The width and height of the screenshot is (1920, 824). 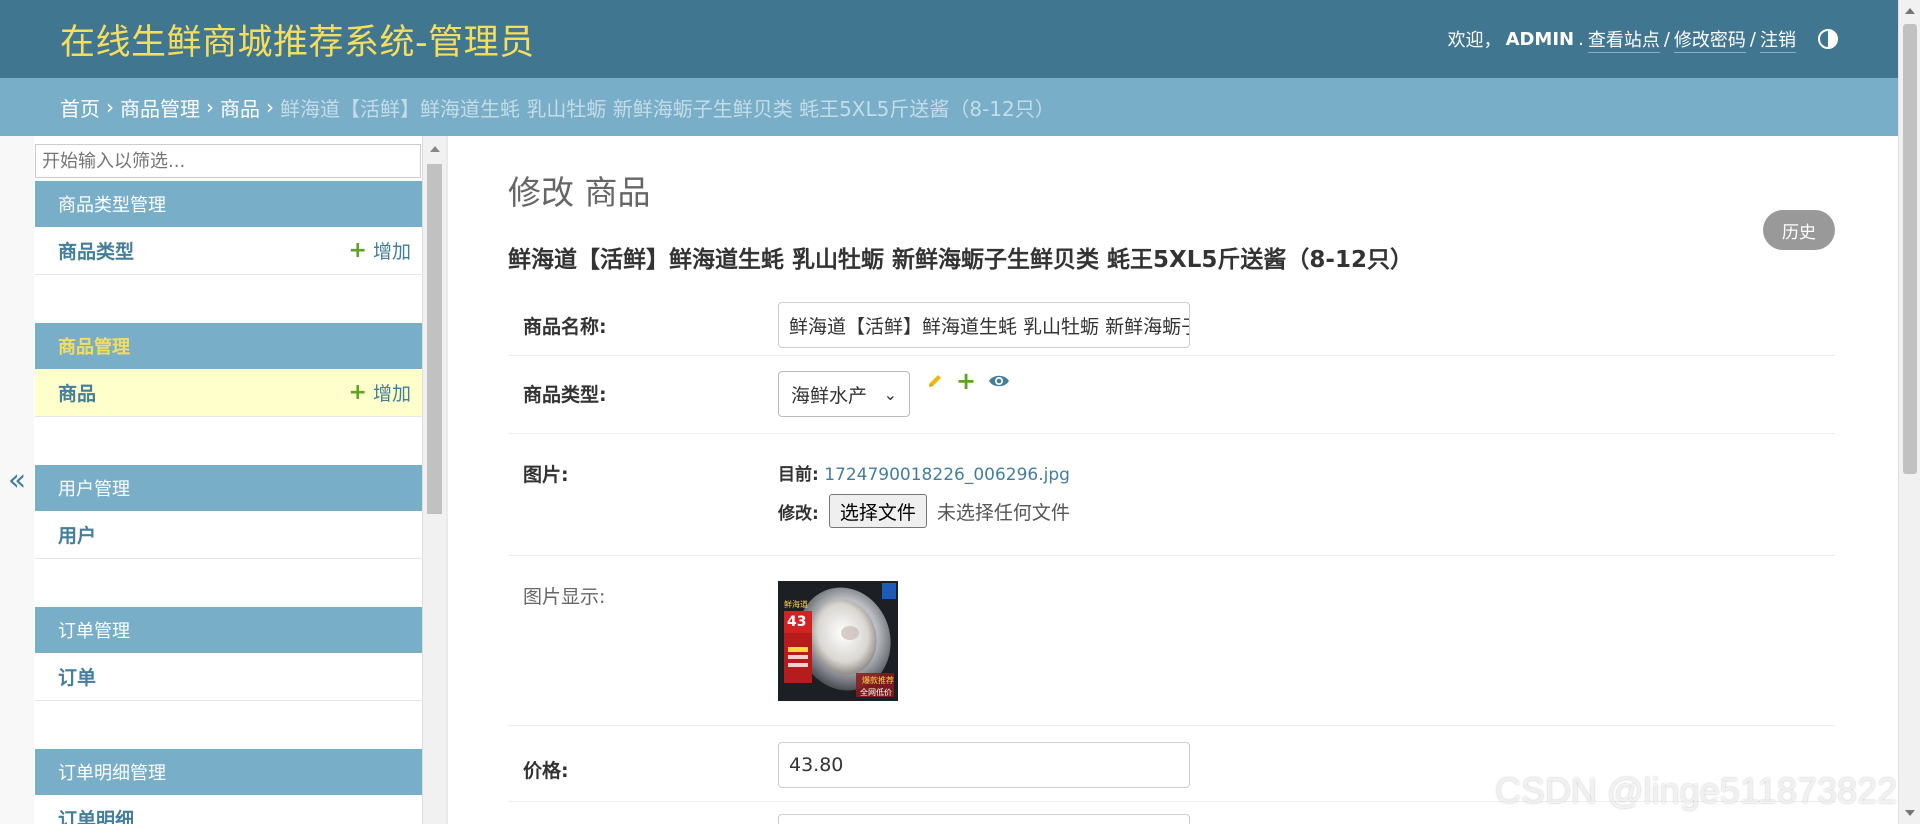 What do you see at coordinates (877, 511) in the screenshot?
I see `choose-file-button: 选择文件` at bounding box center [877, 511].